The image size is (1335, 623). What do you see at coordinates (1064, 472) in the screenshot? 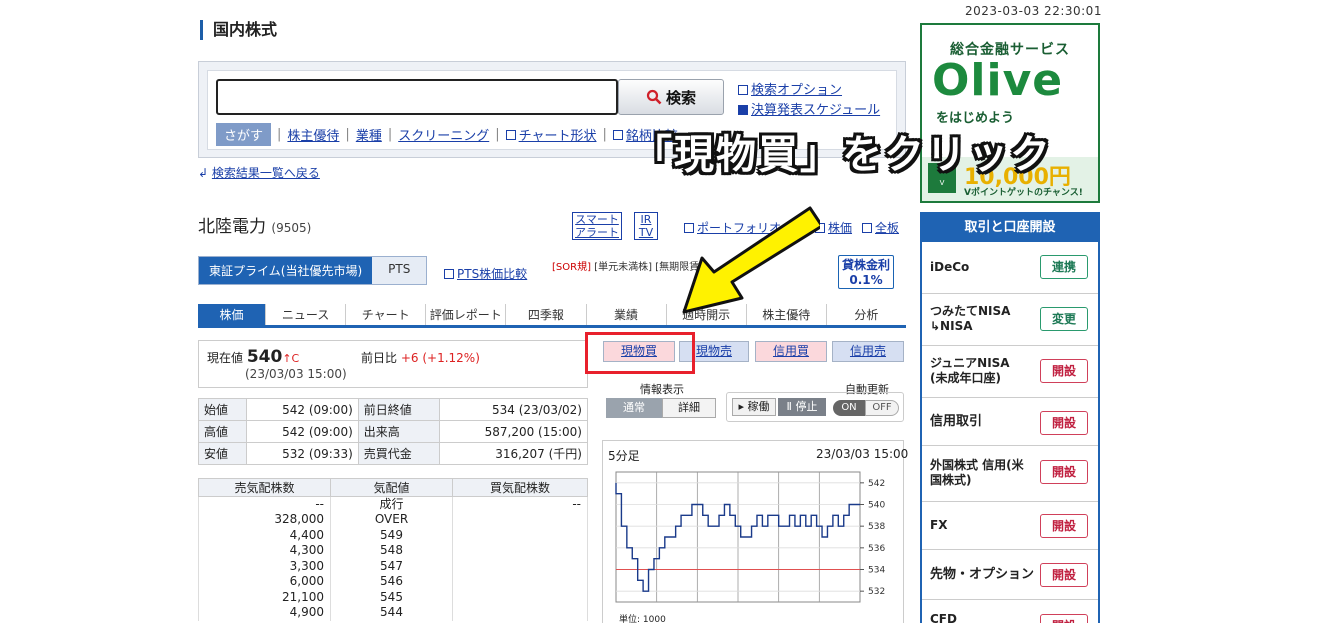
I see `foreign-margin-open-button: 開設` at bounding box center [1064, 472].